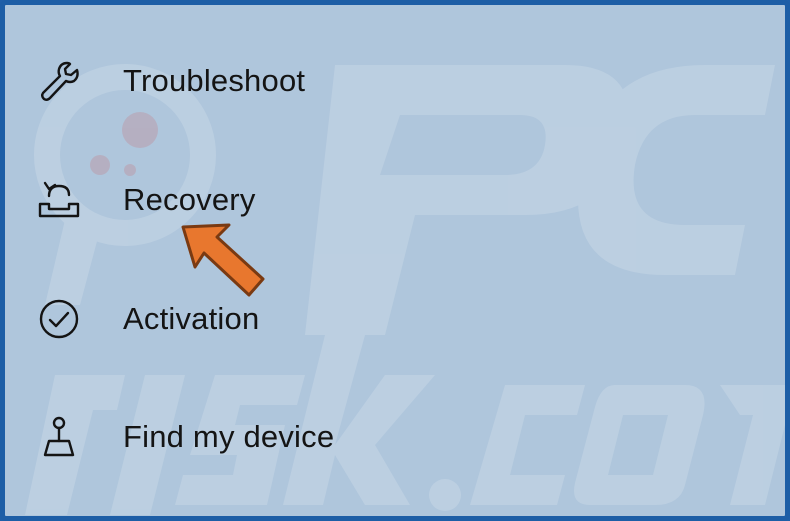 The height and width of the screenshot is (521, 790). I want to click on nav-item-recovery: Recovery, so click(215, 200).